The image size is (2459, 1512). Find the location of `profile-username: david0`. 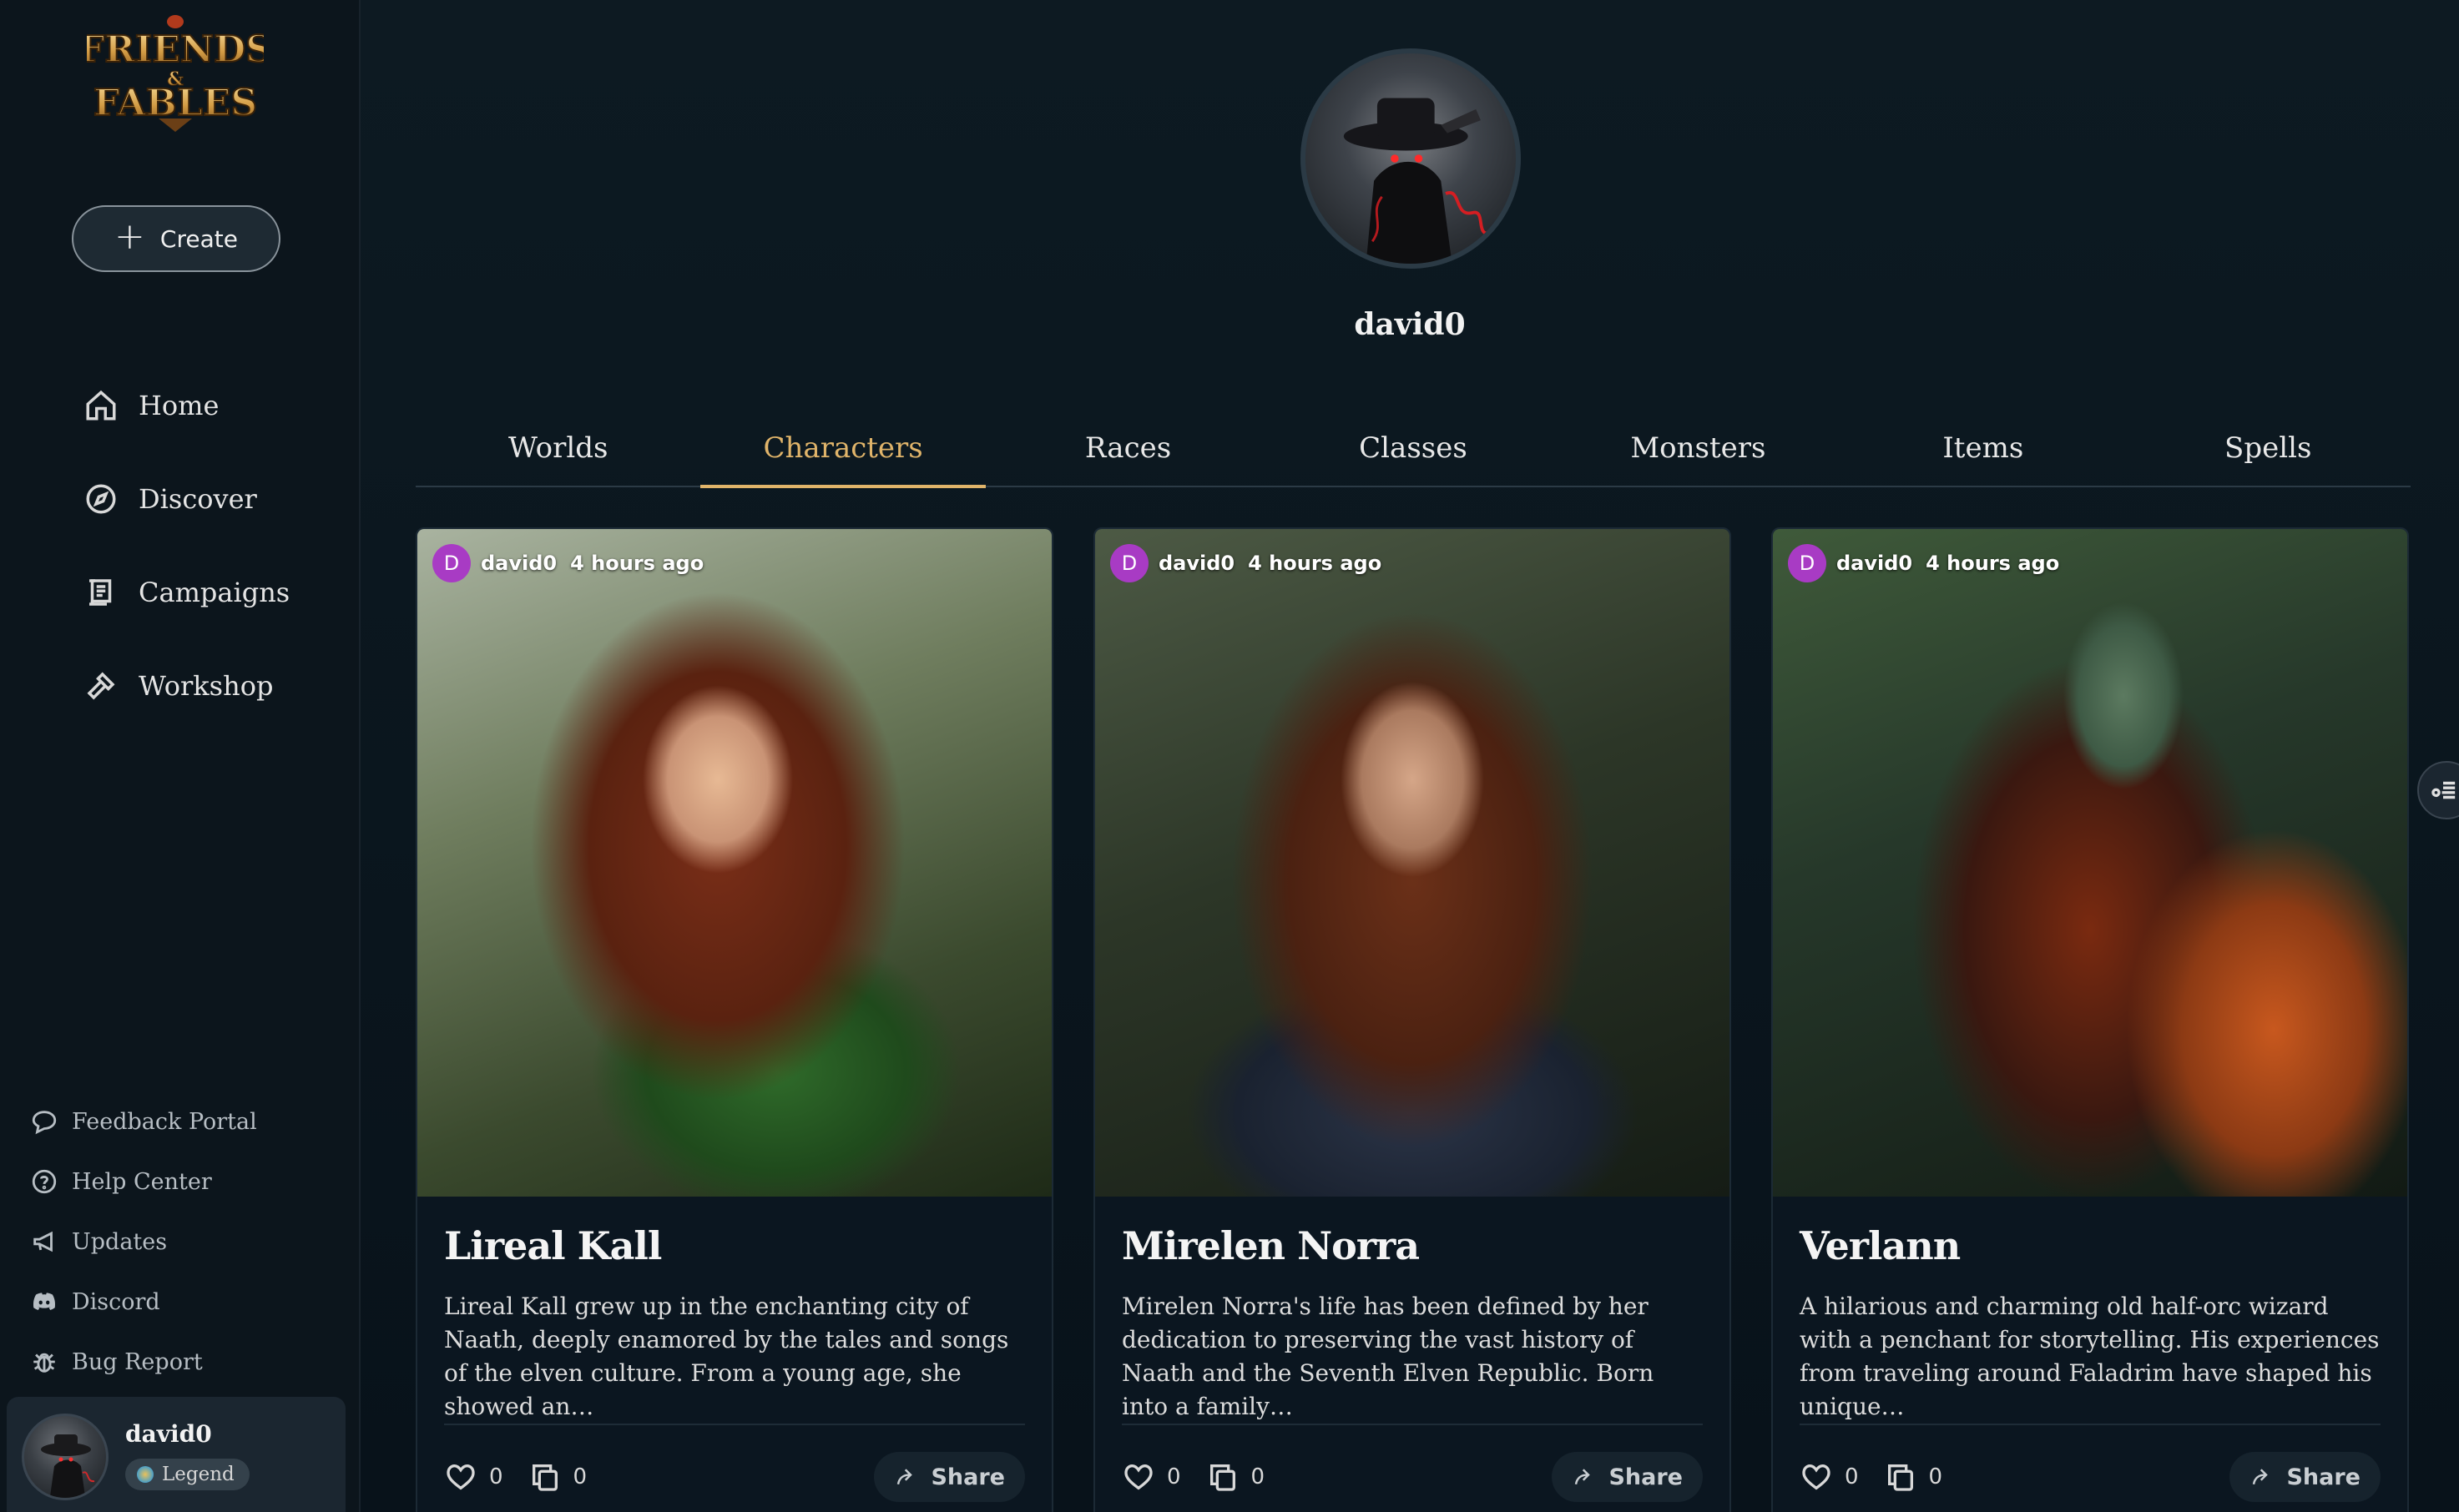

profile-username: david0 is located at coordinates (1410, 324).